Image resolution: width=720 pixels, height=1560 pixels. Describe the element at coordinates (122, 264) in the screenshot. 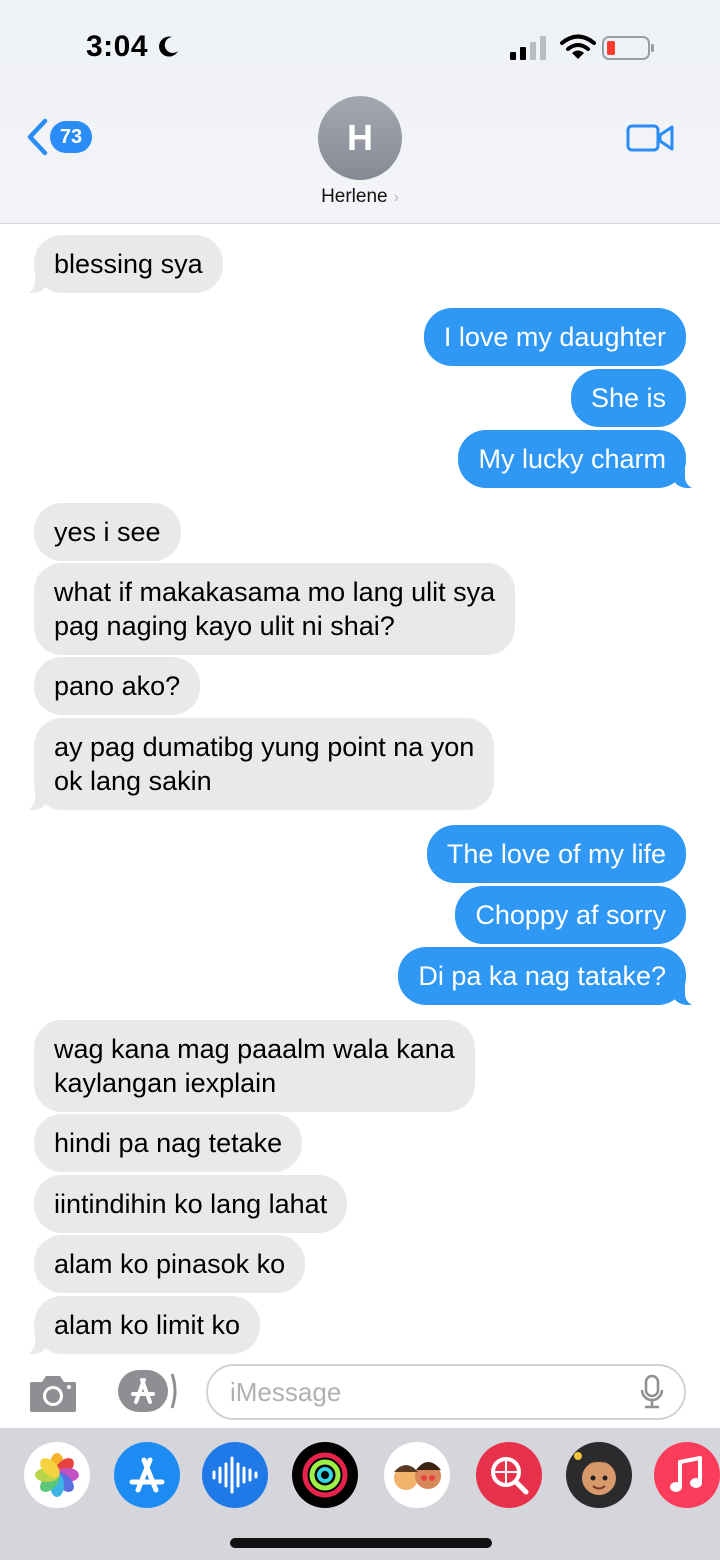

I see `incoming-message: blessing sya` at that location.